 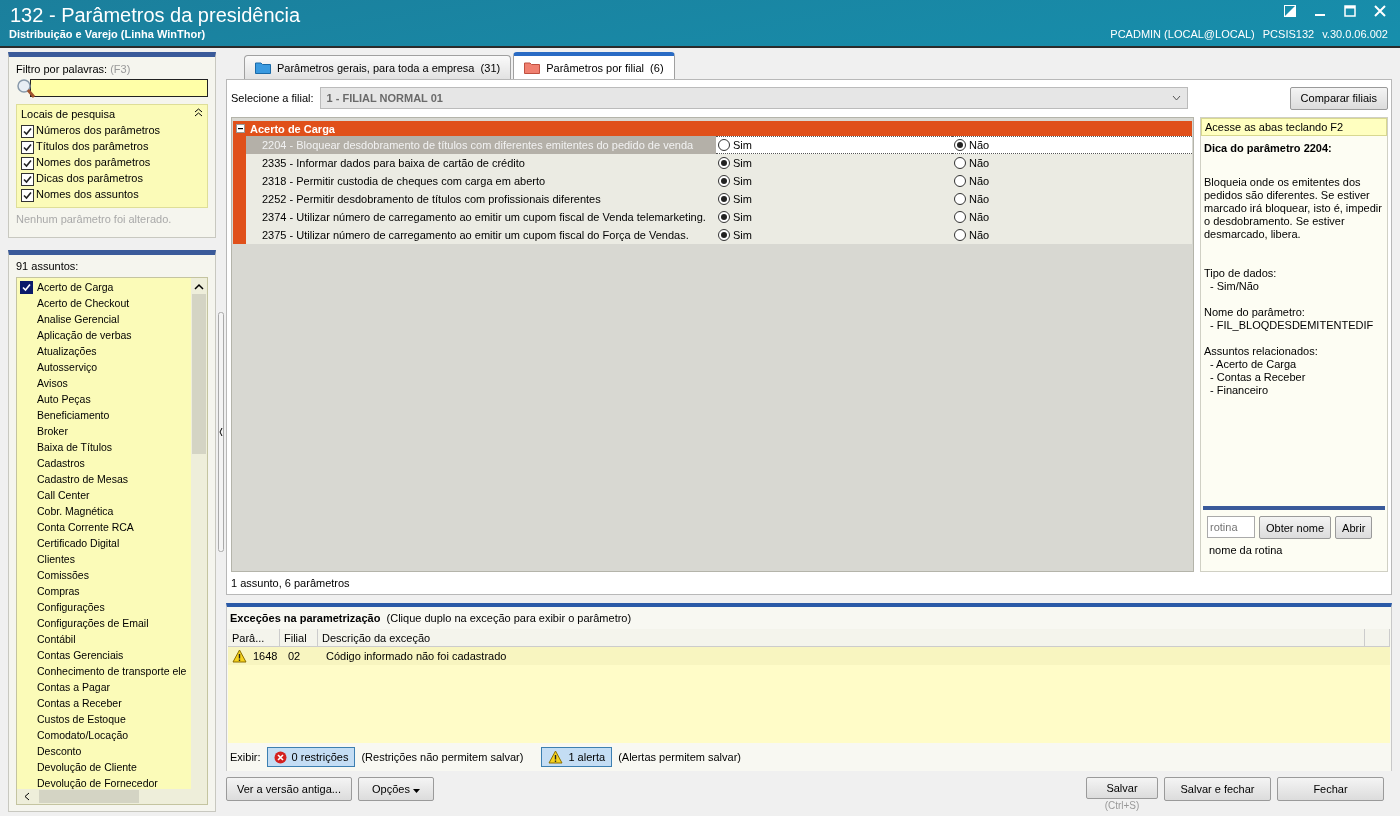 I want to click on subject-item: Cobr. Magnética, so click(x=75, y=511).